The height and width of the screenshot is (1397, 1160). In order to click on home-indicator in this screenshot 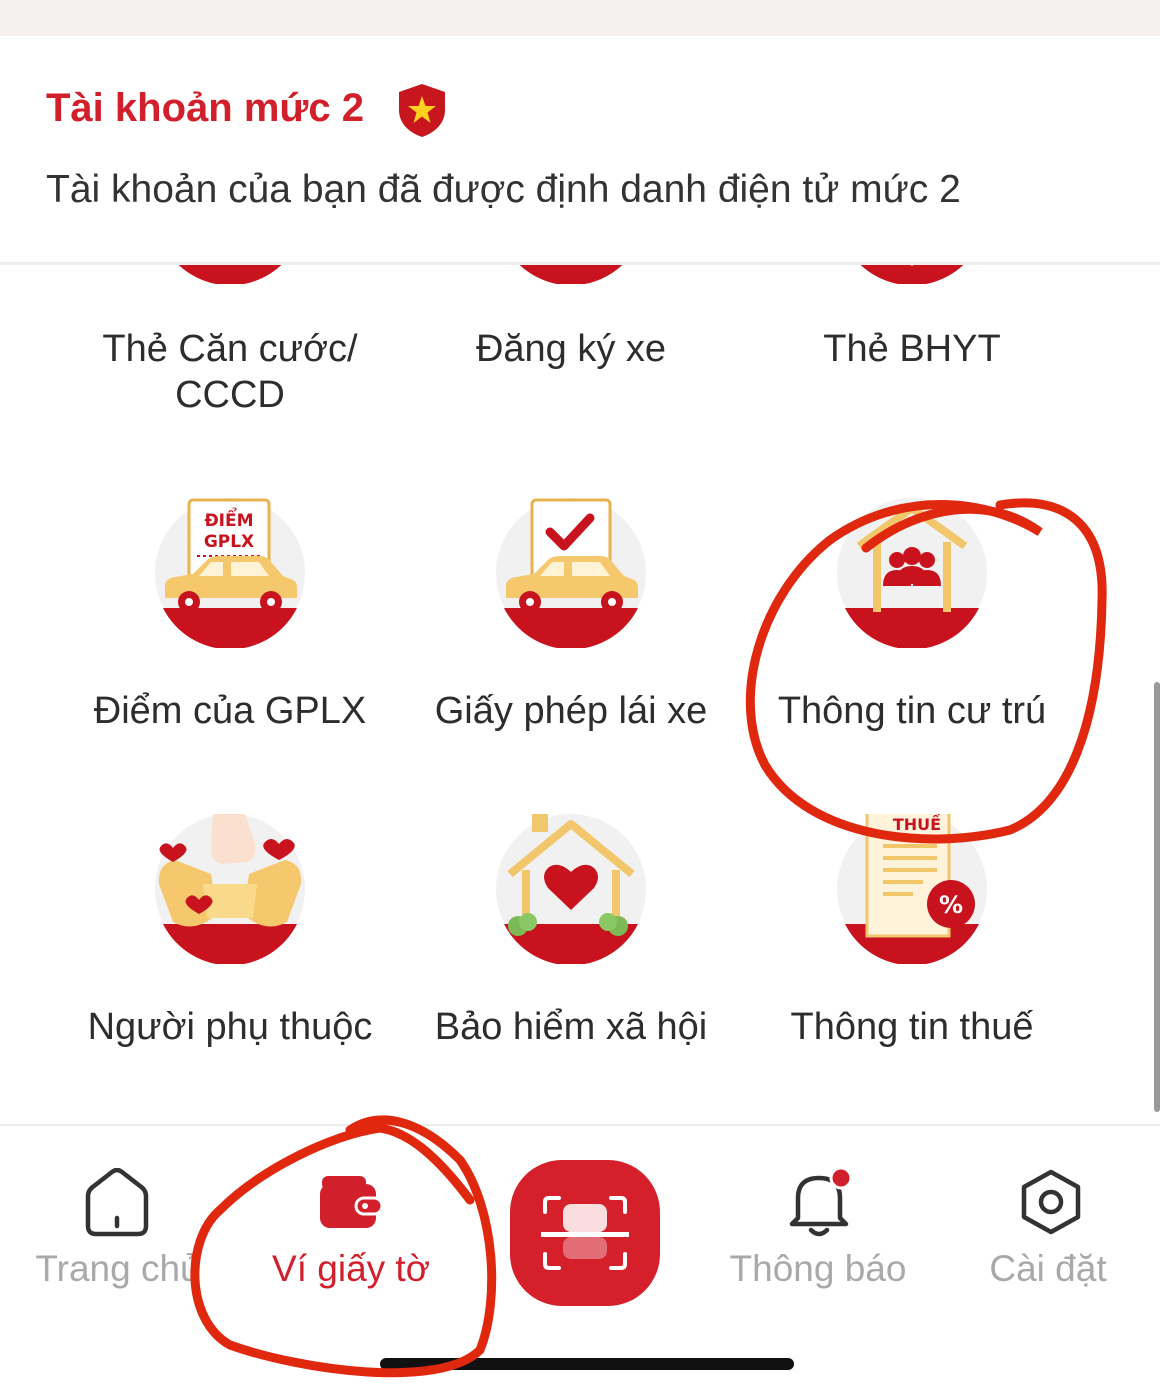, I will do `click(587, 1364)`.